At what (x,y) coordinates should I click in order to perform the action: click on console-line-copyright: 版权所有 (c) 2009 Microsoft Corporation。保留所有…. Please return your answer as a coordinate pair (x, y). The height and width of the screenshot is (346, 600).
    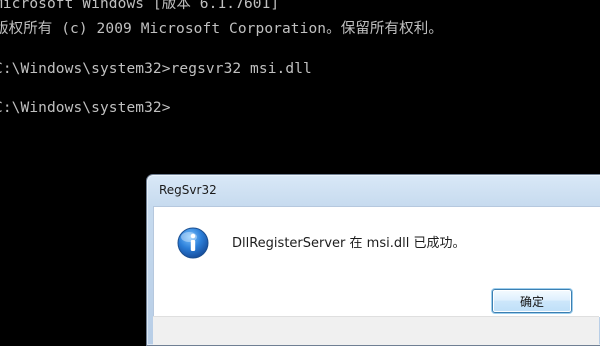
    Looking at the image, I should click on (221, 29).